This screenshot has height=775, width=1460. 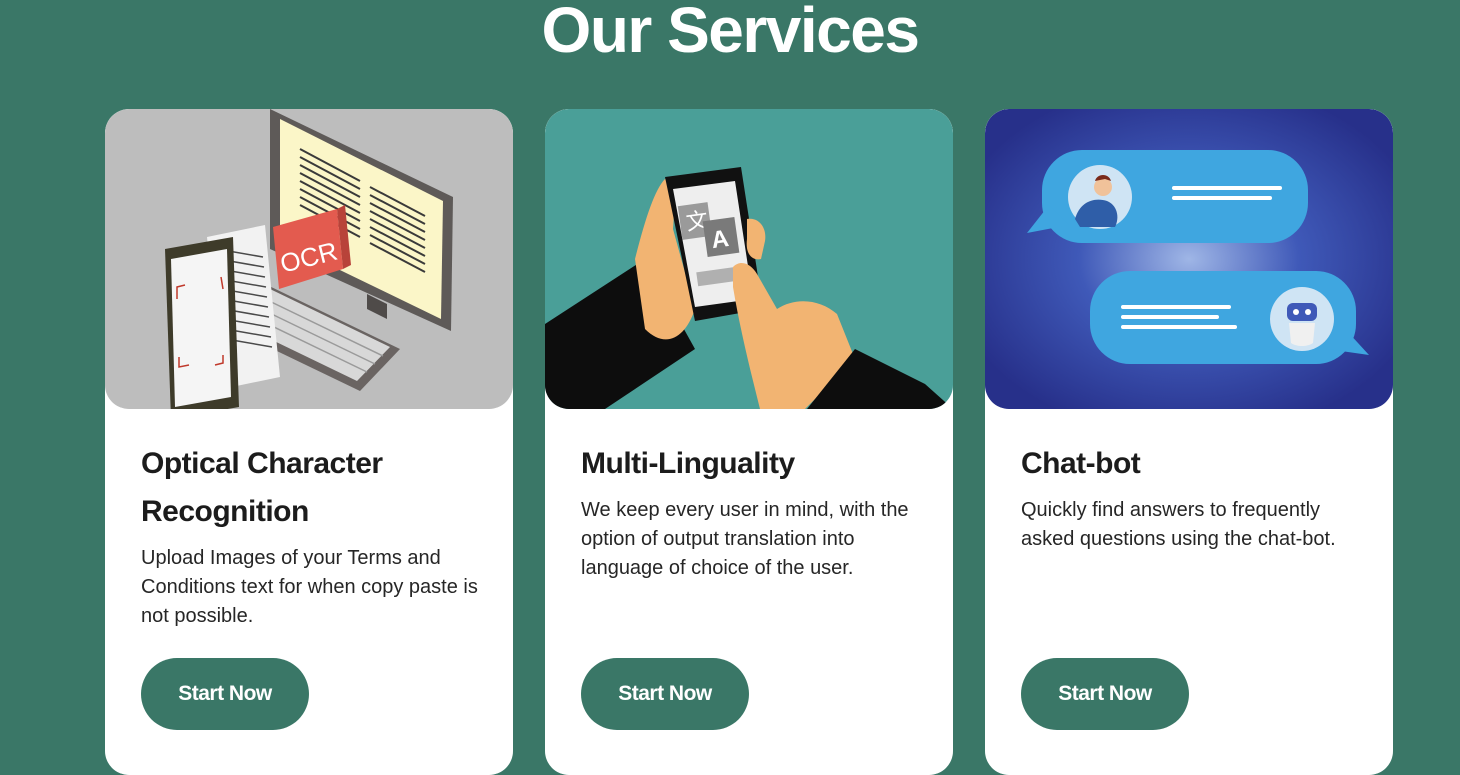 I want to click on service-title: Chat-bot, so click(x=1081, y=463).